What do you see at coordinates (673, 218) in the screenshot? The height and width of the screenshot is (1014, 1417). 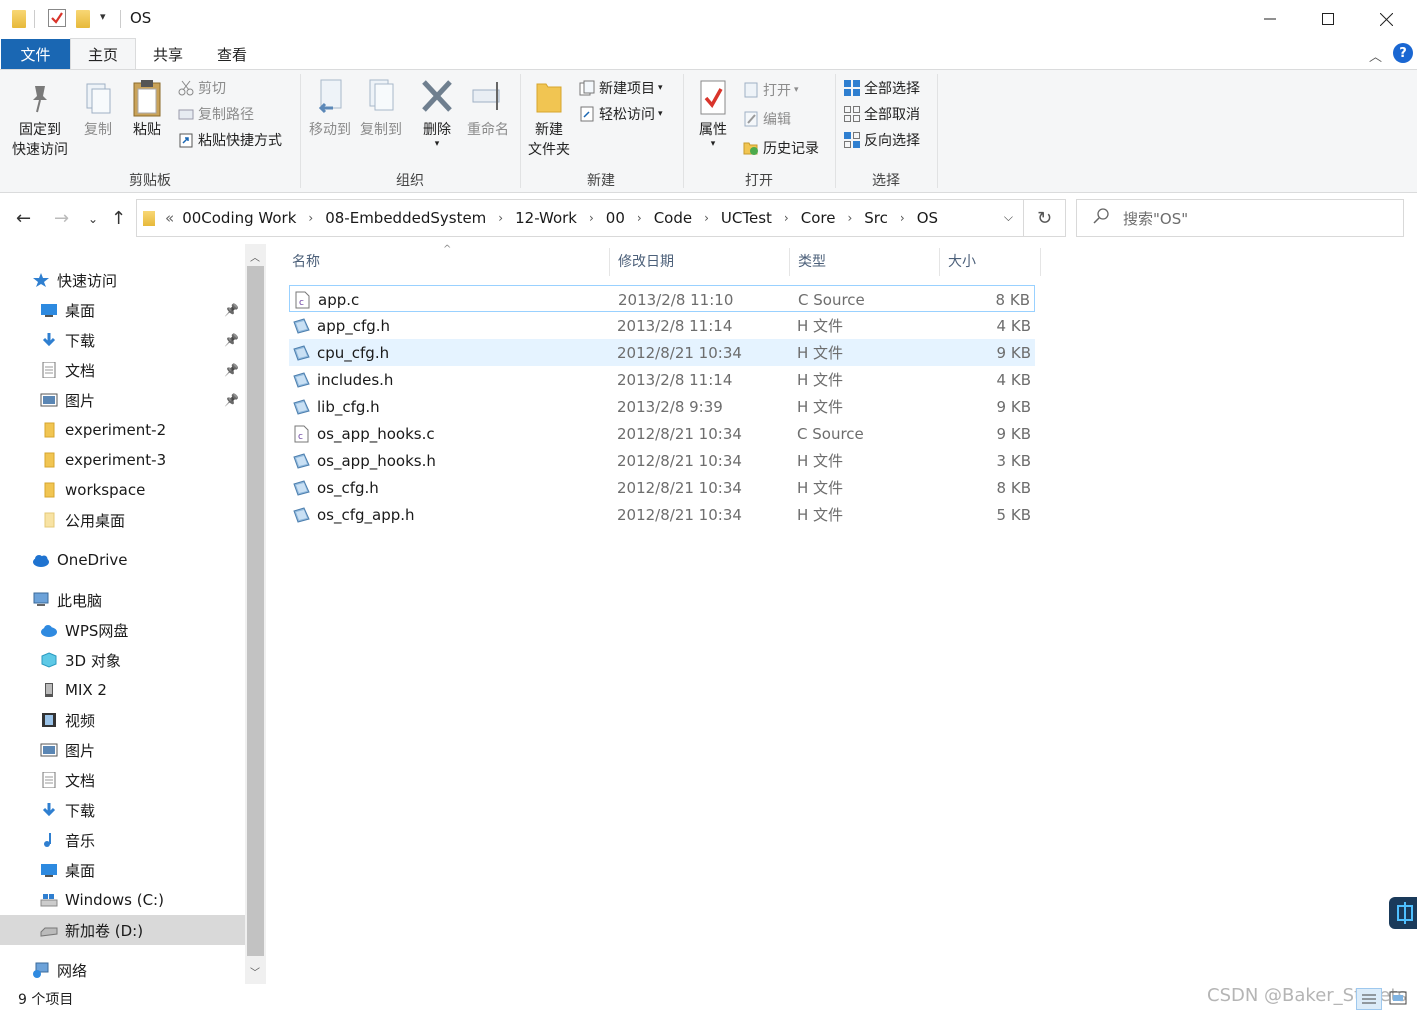 I see `breadcrumb-item: Code` at bounding box center [673, 218].